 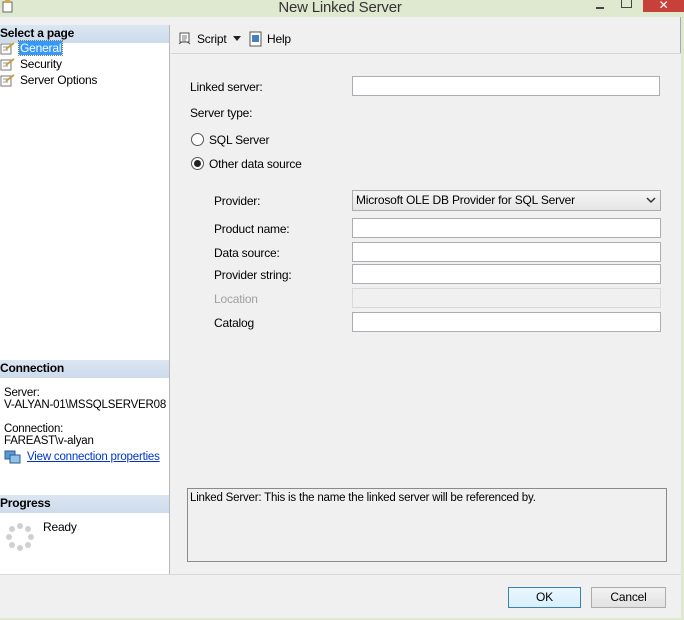 I want to click on data-source-input, so click(x=506, y=252).